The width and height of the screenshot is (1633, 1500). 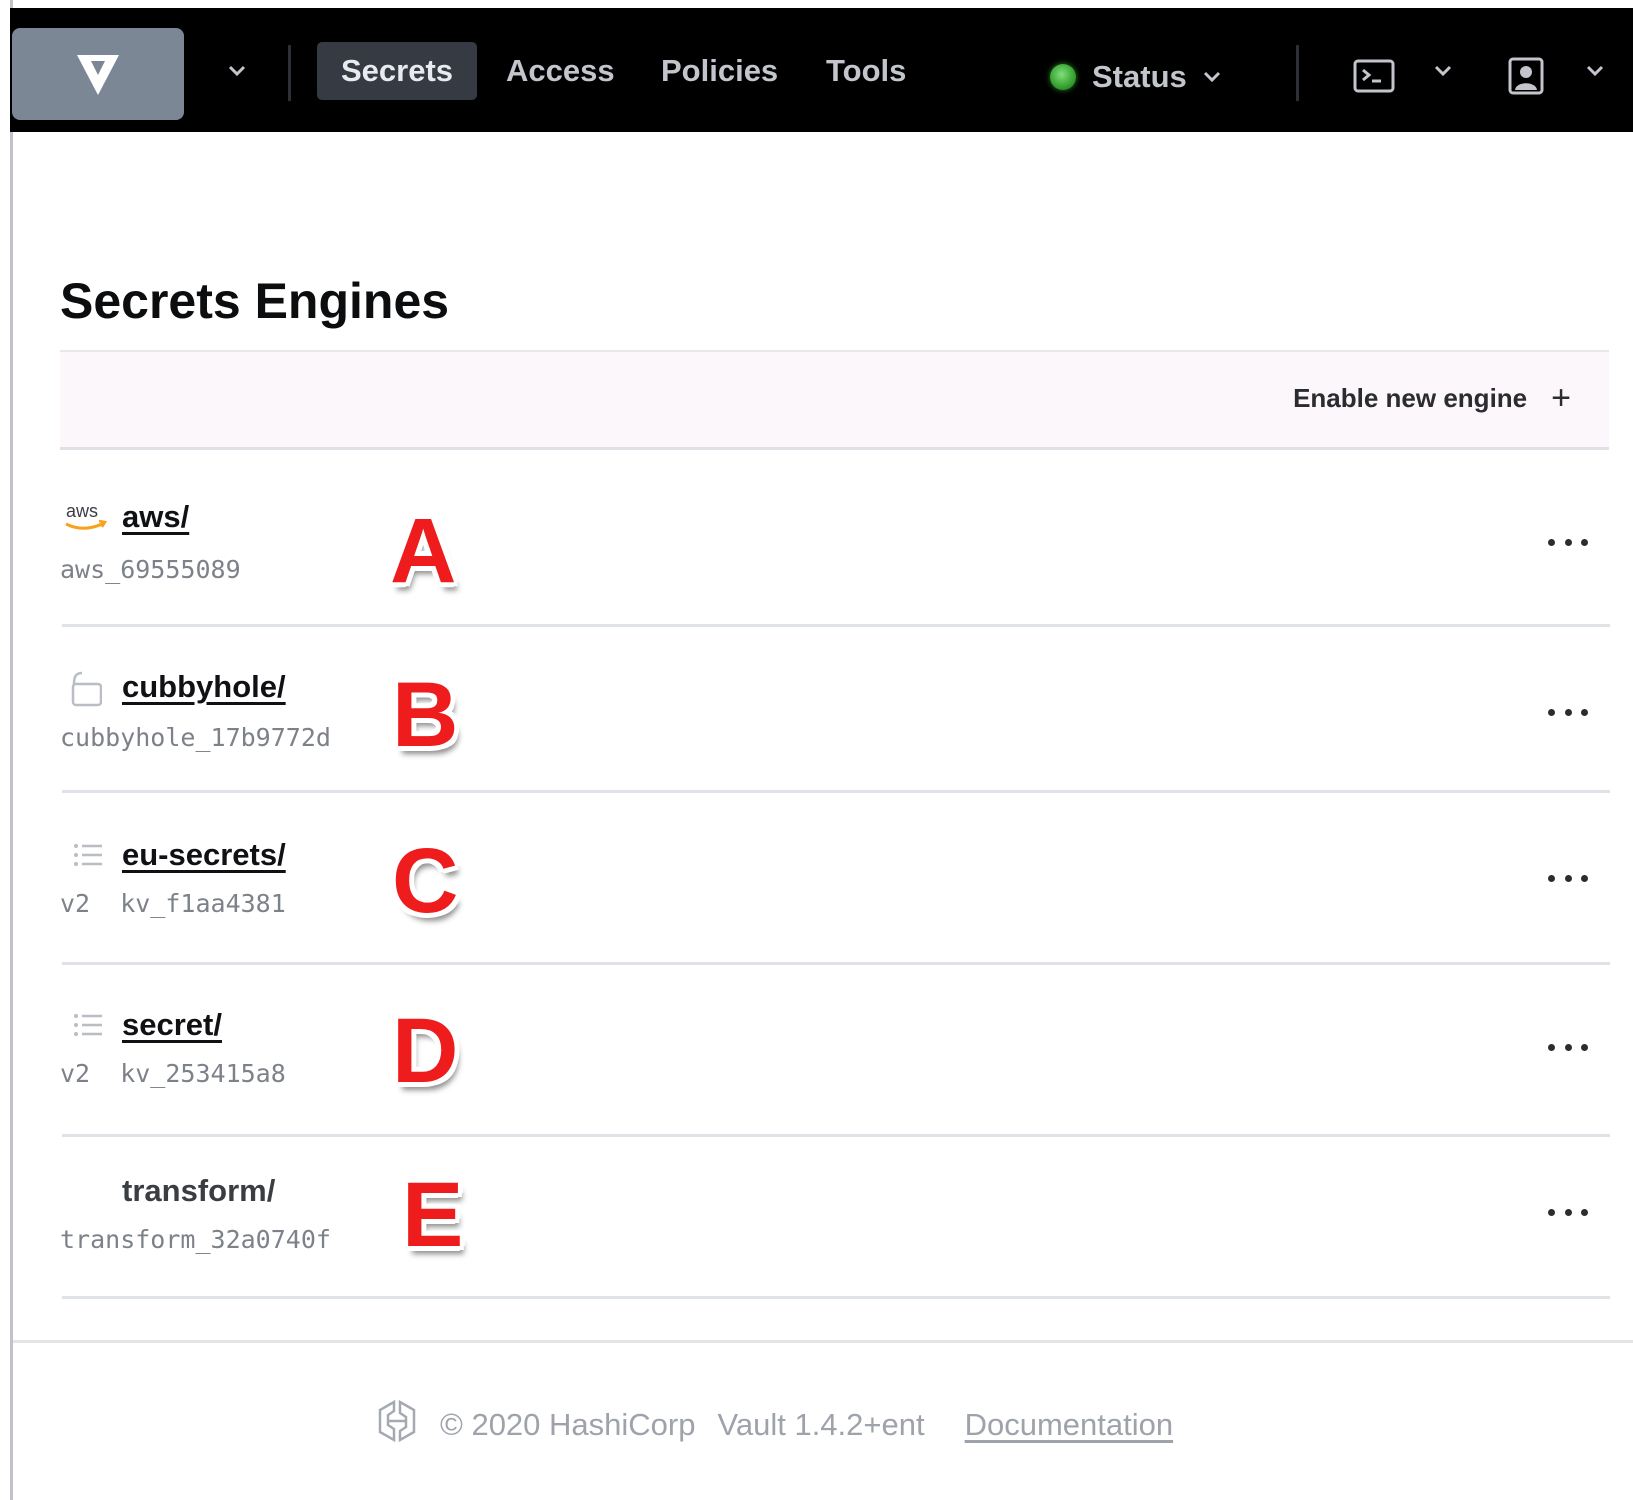 What do you see at coordinates (255, 301) in the screenshot?
I see `page-title: Secrets Engines` at bounding box center [255, 301].